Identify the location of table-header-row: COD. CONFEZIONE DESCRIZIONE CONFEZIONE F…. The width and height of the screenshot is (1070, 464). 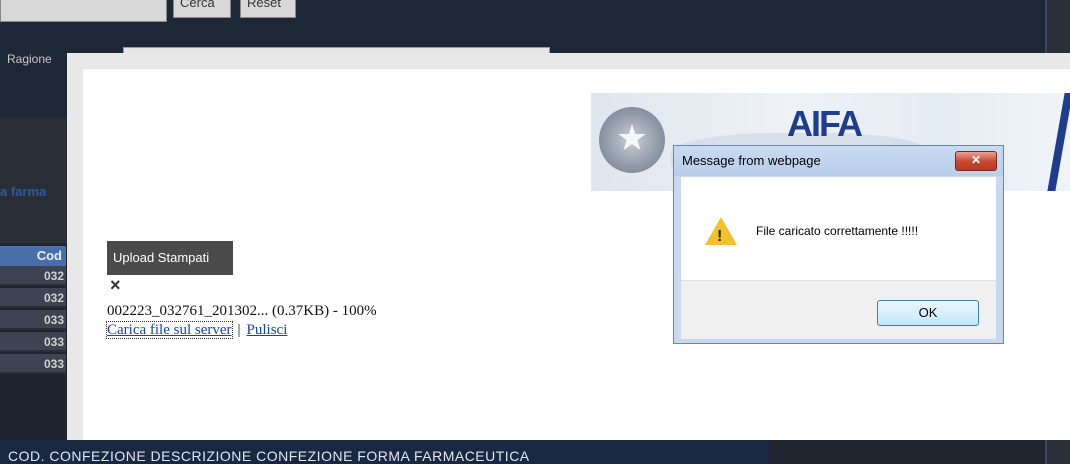
(269, 456).